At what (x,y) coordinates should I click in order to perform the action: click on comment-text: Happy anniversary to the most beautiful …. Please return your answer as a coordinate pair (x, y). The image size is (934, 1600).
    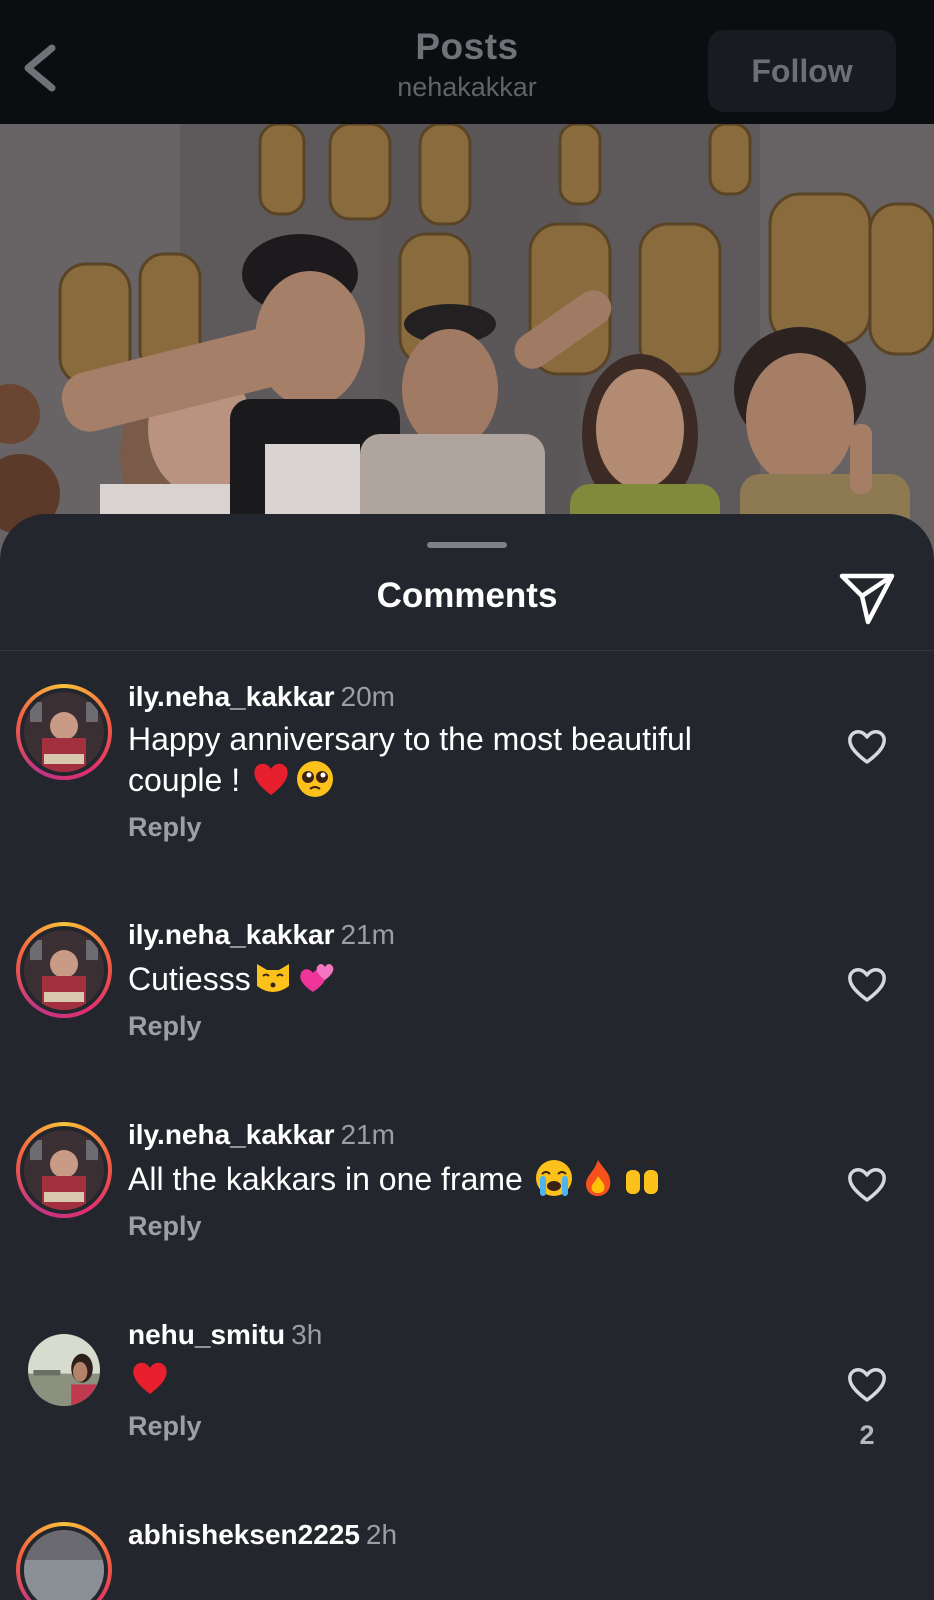
    Looking at the image, I should click on (468, 760).